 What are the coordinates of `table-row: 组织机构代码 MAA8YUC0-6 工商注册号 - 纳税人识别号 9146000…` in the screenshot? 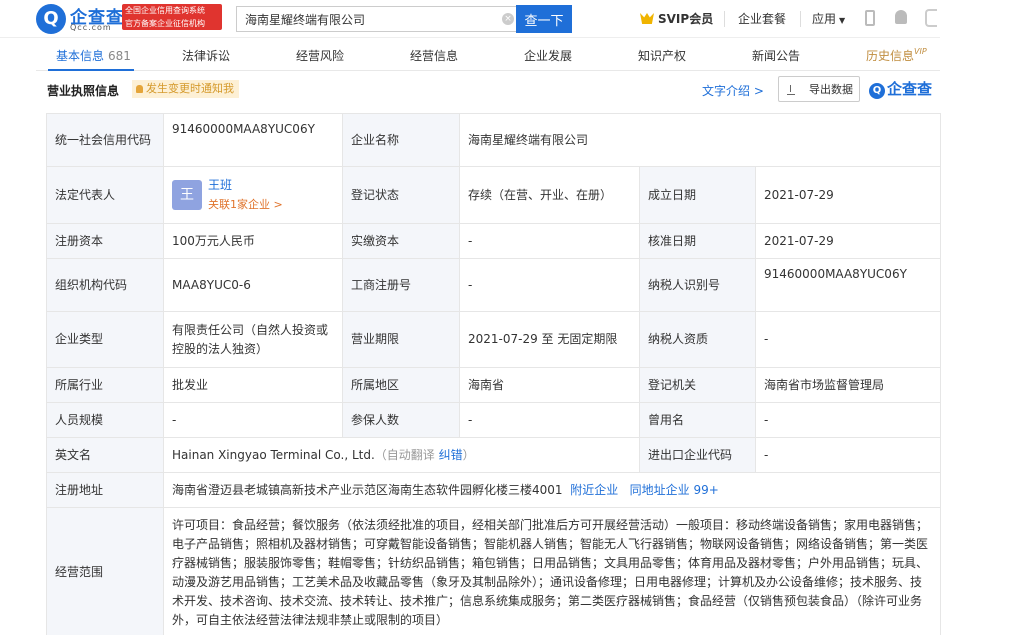 It's located at (493, 285).